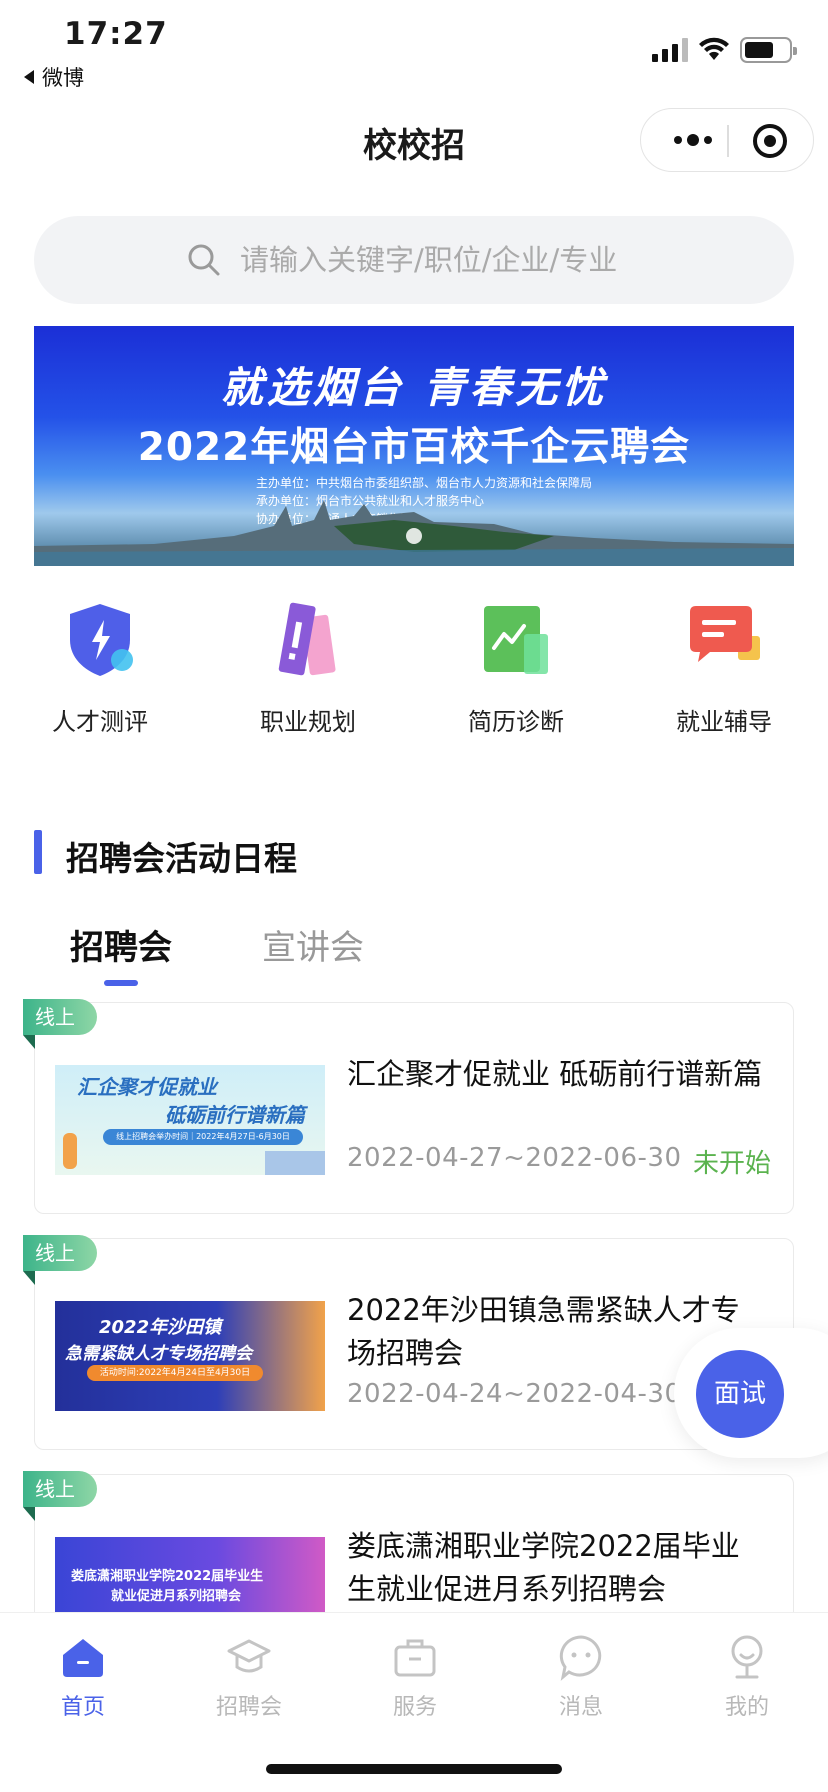  I want to click on tabbar-label: 招聘会, so click(248, 1707).